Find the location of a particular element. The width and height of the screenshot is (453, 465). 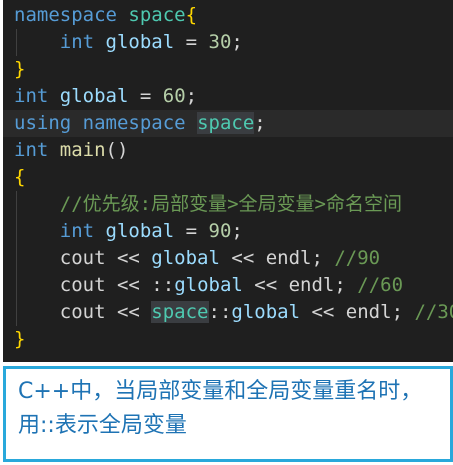

code-line: cout << global << endl; //90 is located at coordinates (228, 258).